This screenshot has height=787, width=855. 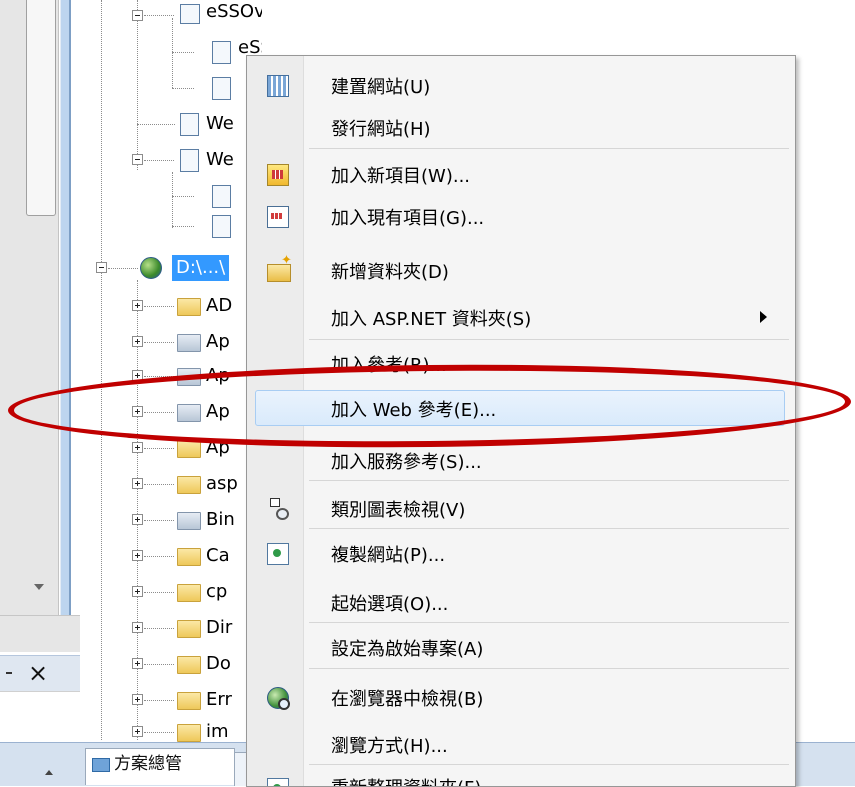 I want to click on aspx-file-icon, so click(x=190, y=14).